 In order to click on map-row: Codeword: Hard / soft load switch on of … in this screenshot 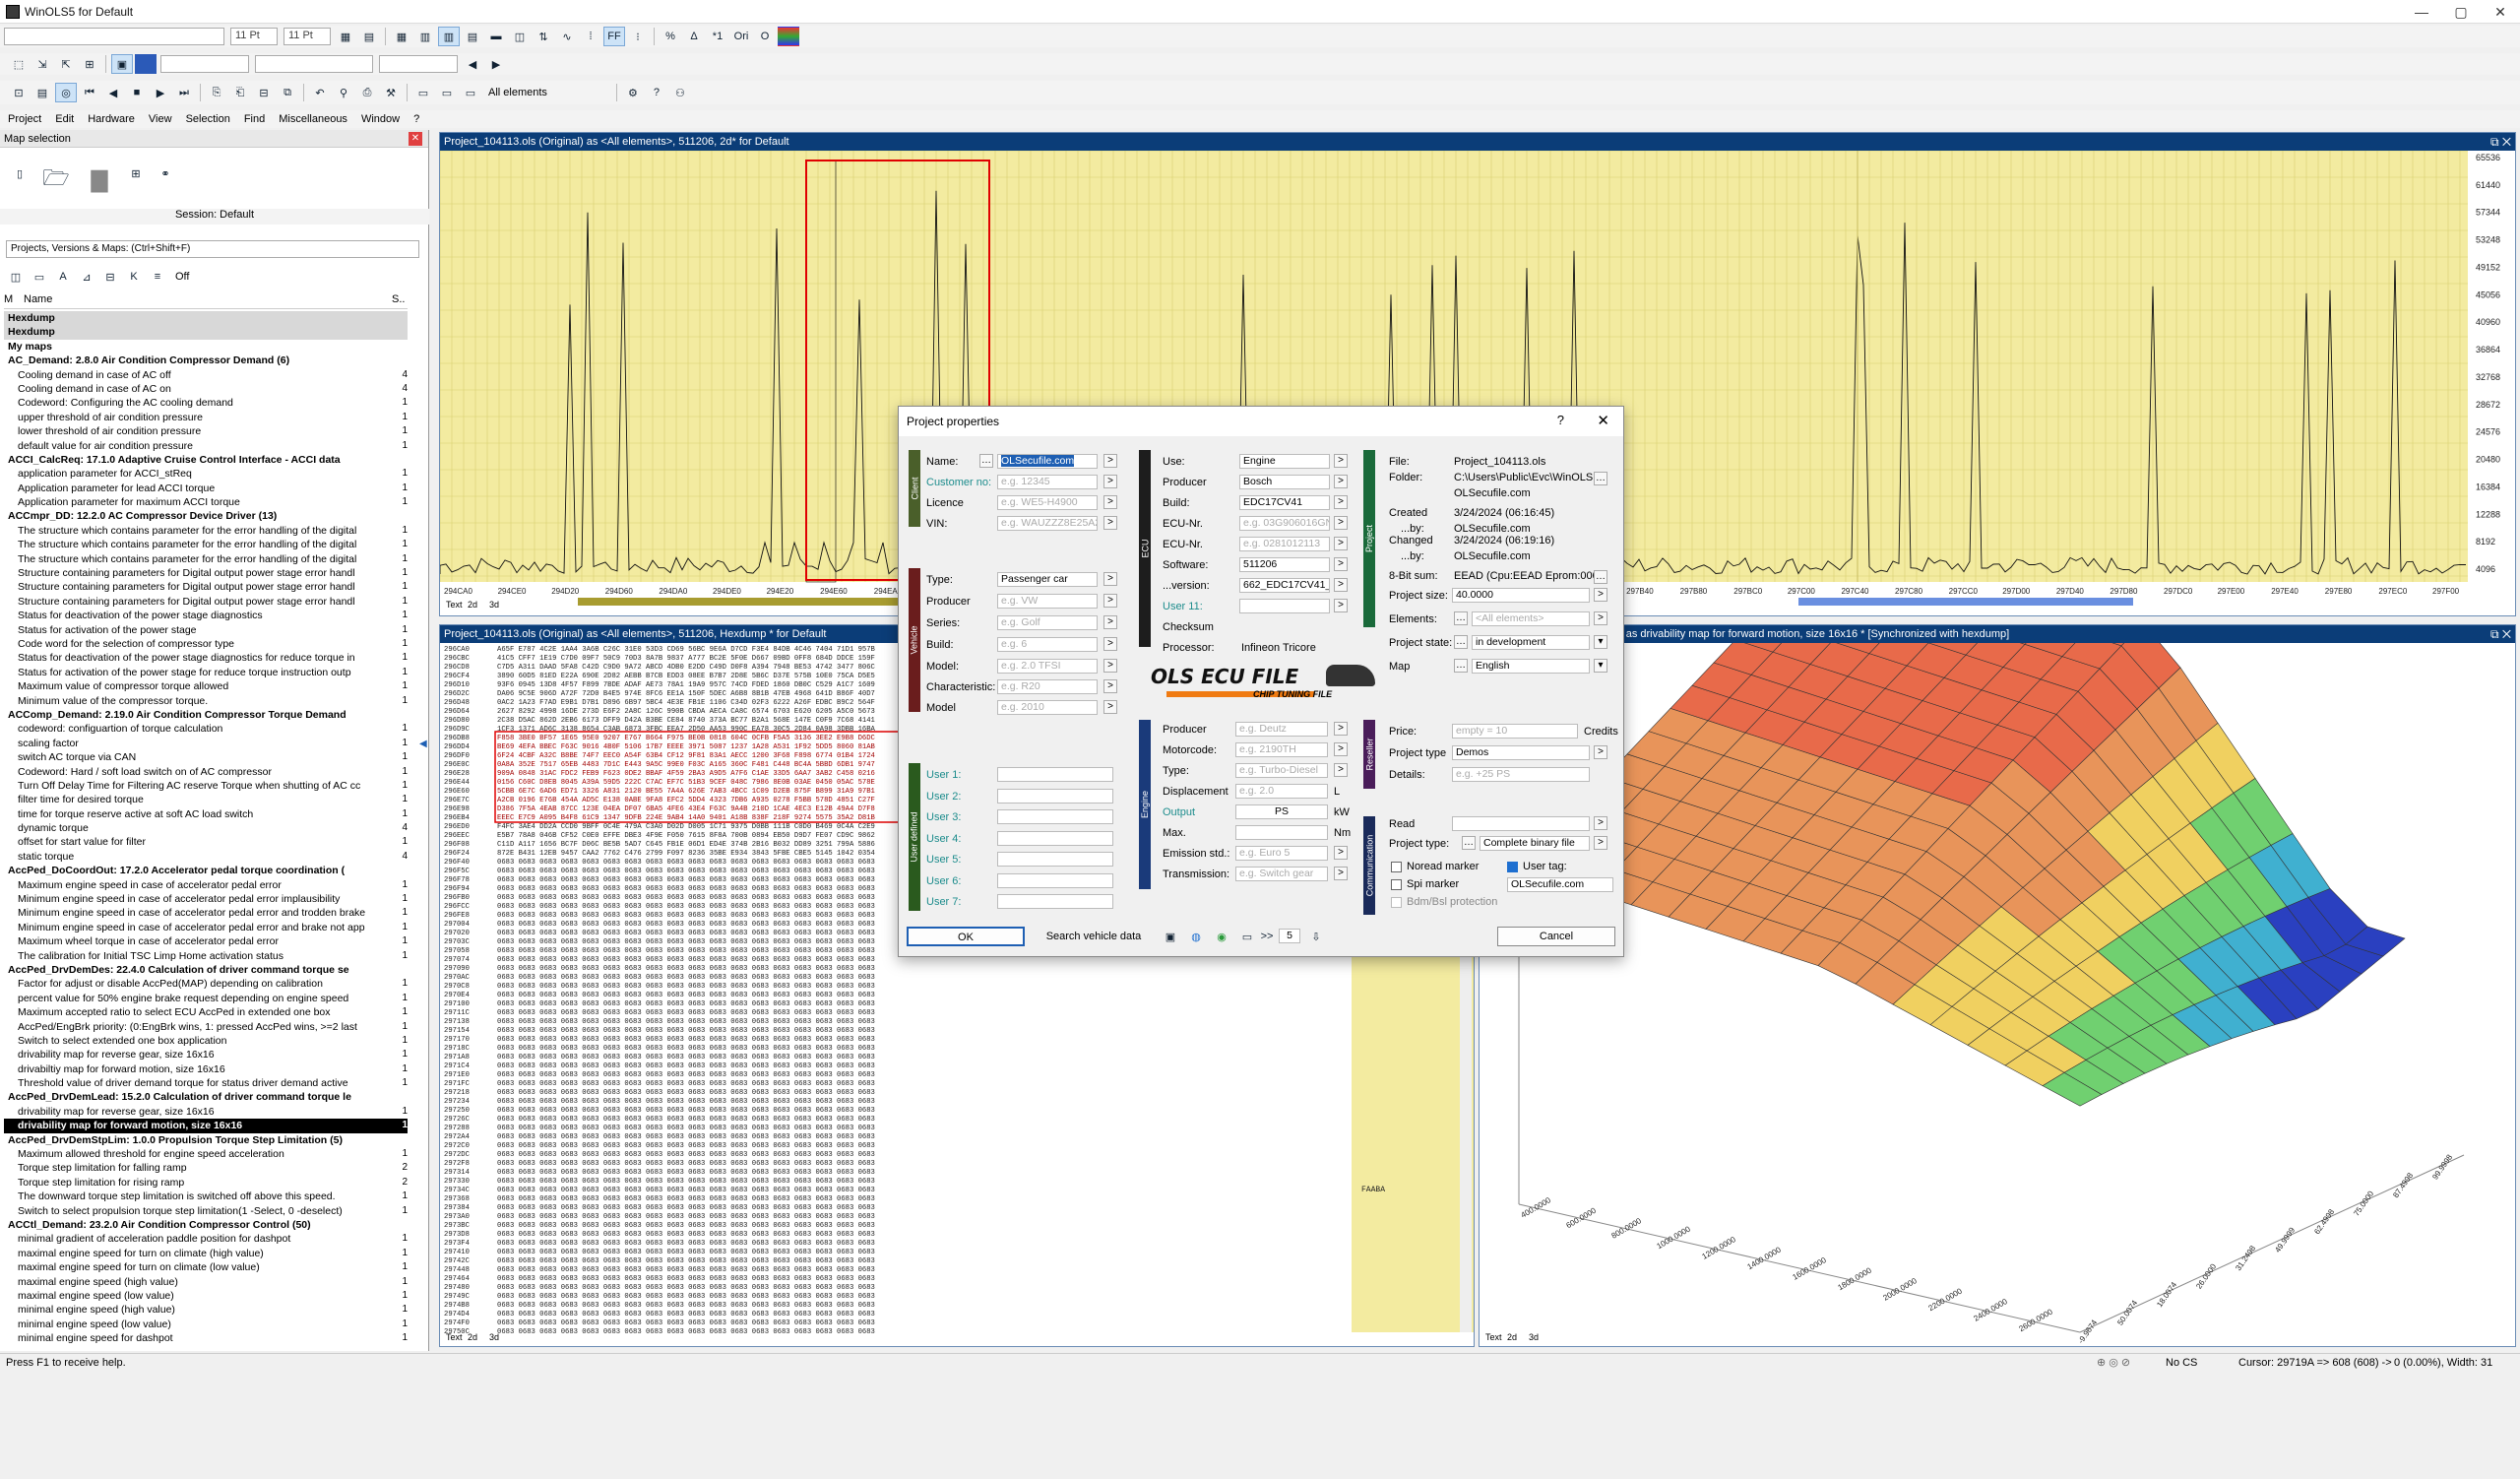, I will do `click(206, 772)`.